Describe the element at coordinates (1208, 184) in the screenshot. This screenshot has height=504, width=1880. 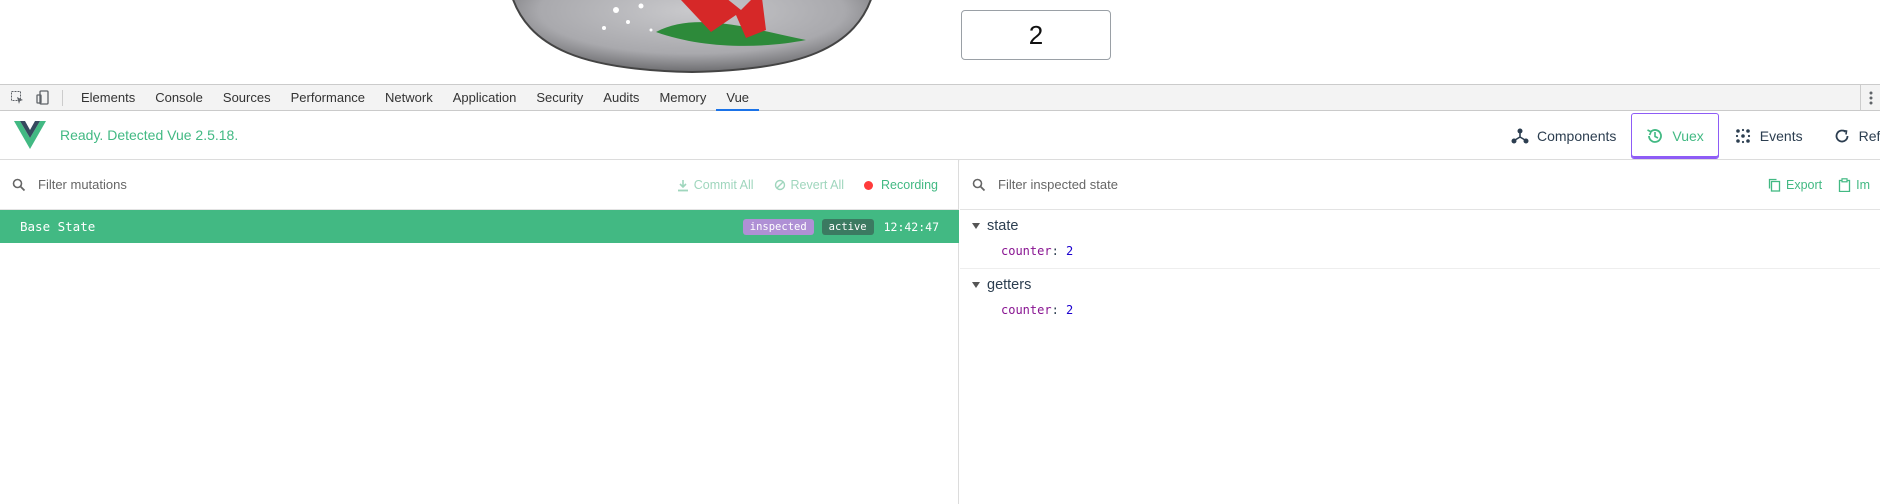
I see `filter-state-input` at that location.